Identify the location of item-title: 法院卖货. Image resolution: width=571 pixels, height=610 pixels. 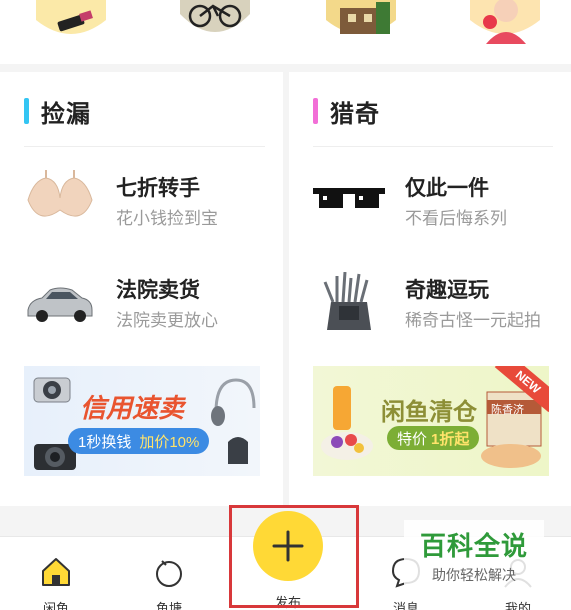
(158, 290).